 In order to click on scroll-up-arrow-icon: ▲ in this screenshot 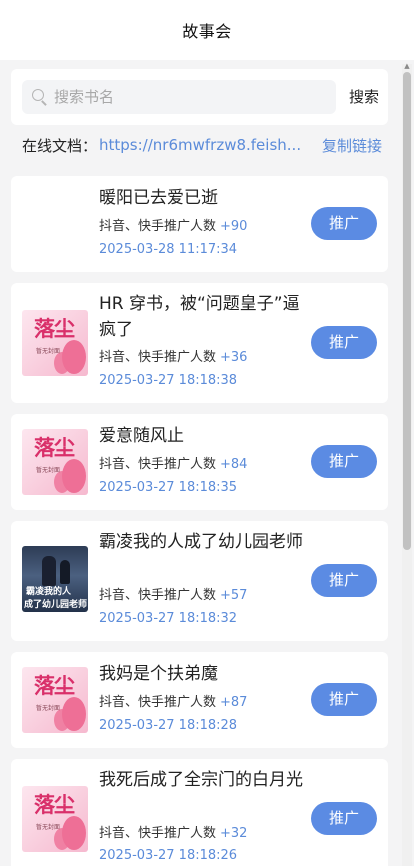, I will do `click(407, 66)`.